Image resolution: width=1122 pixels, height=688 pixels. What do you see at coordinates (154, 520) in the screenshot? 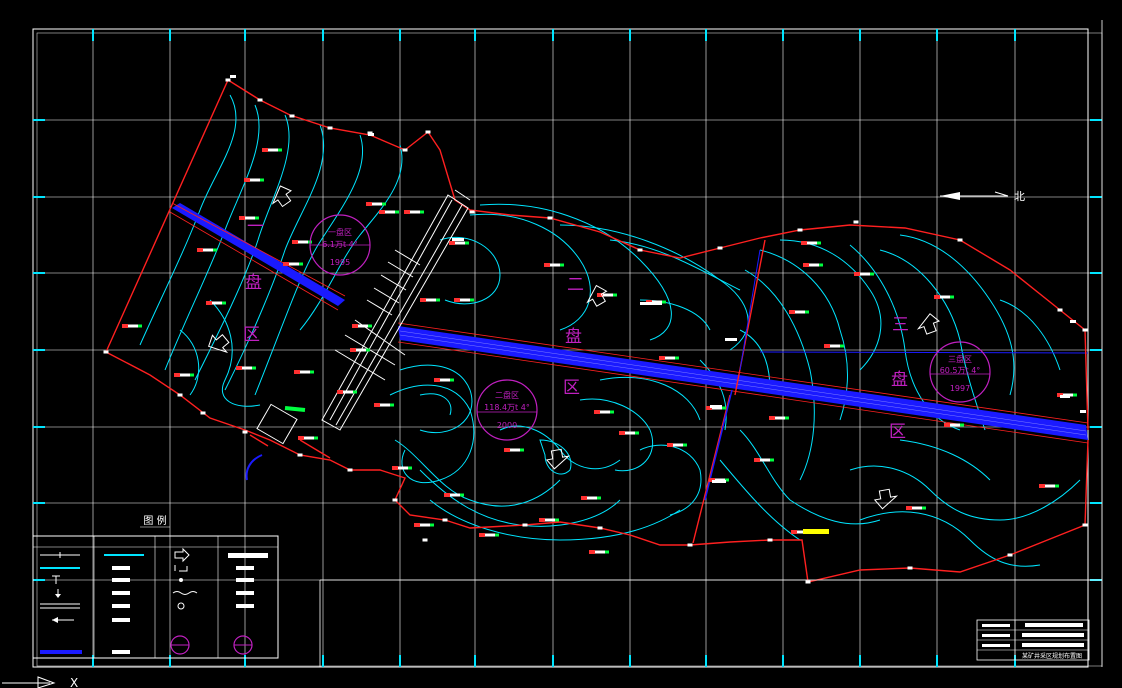
I see `legend-title: 图 例` at bounding box center [154, 520].